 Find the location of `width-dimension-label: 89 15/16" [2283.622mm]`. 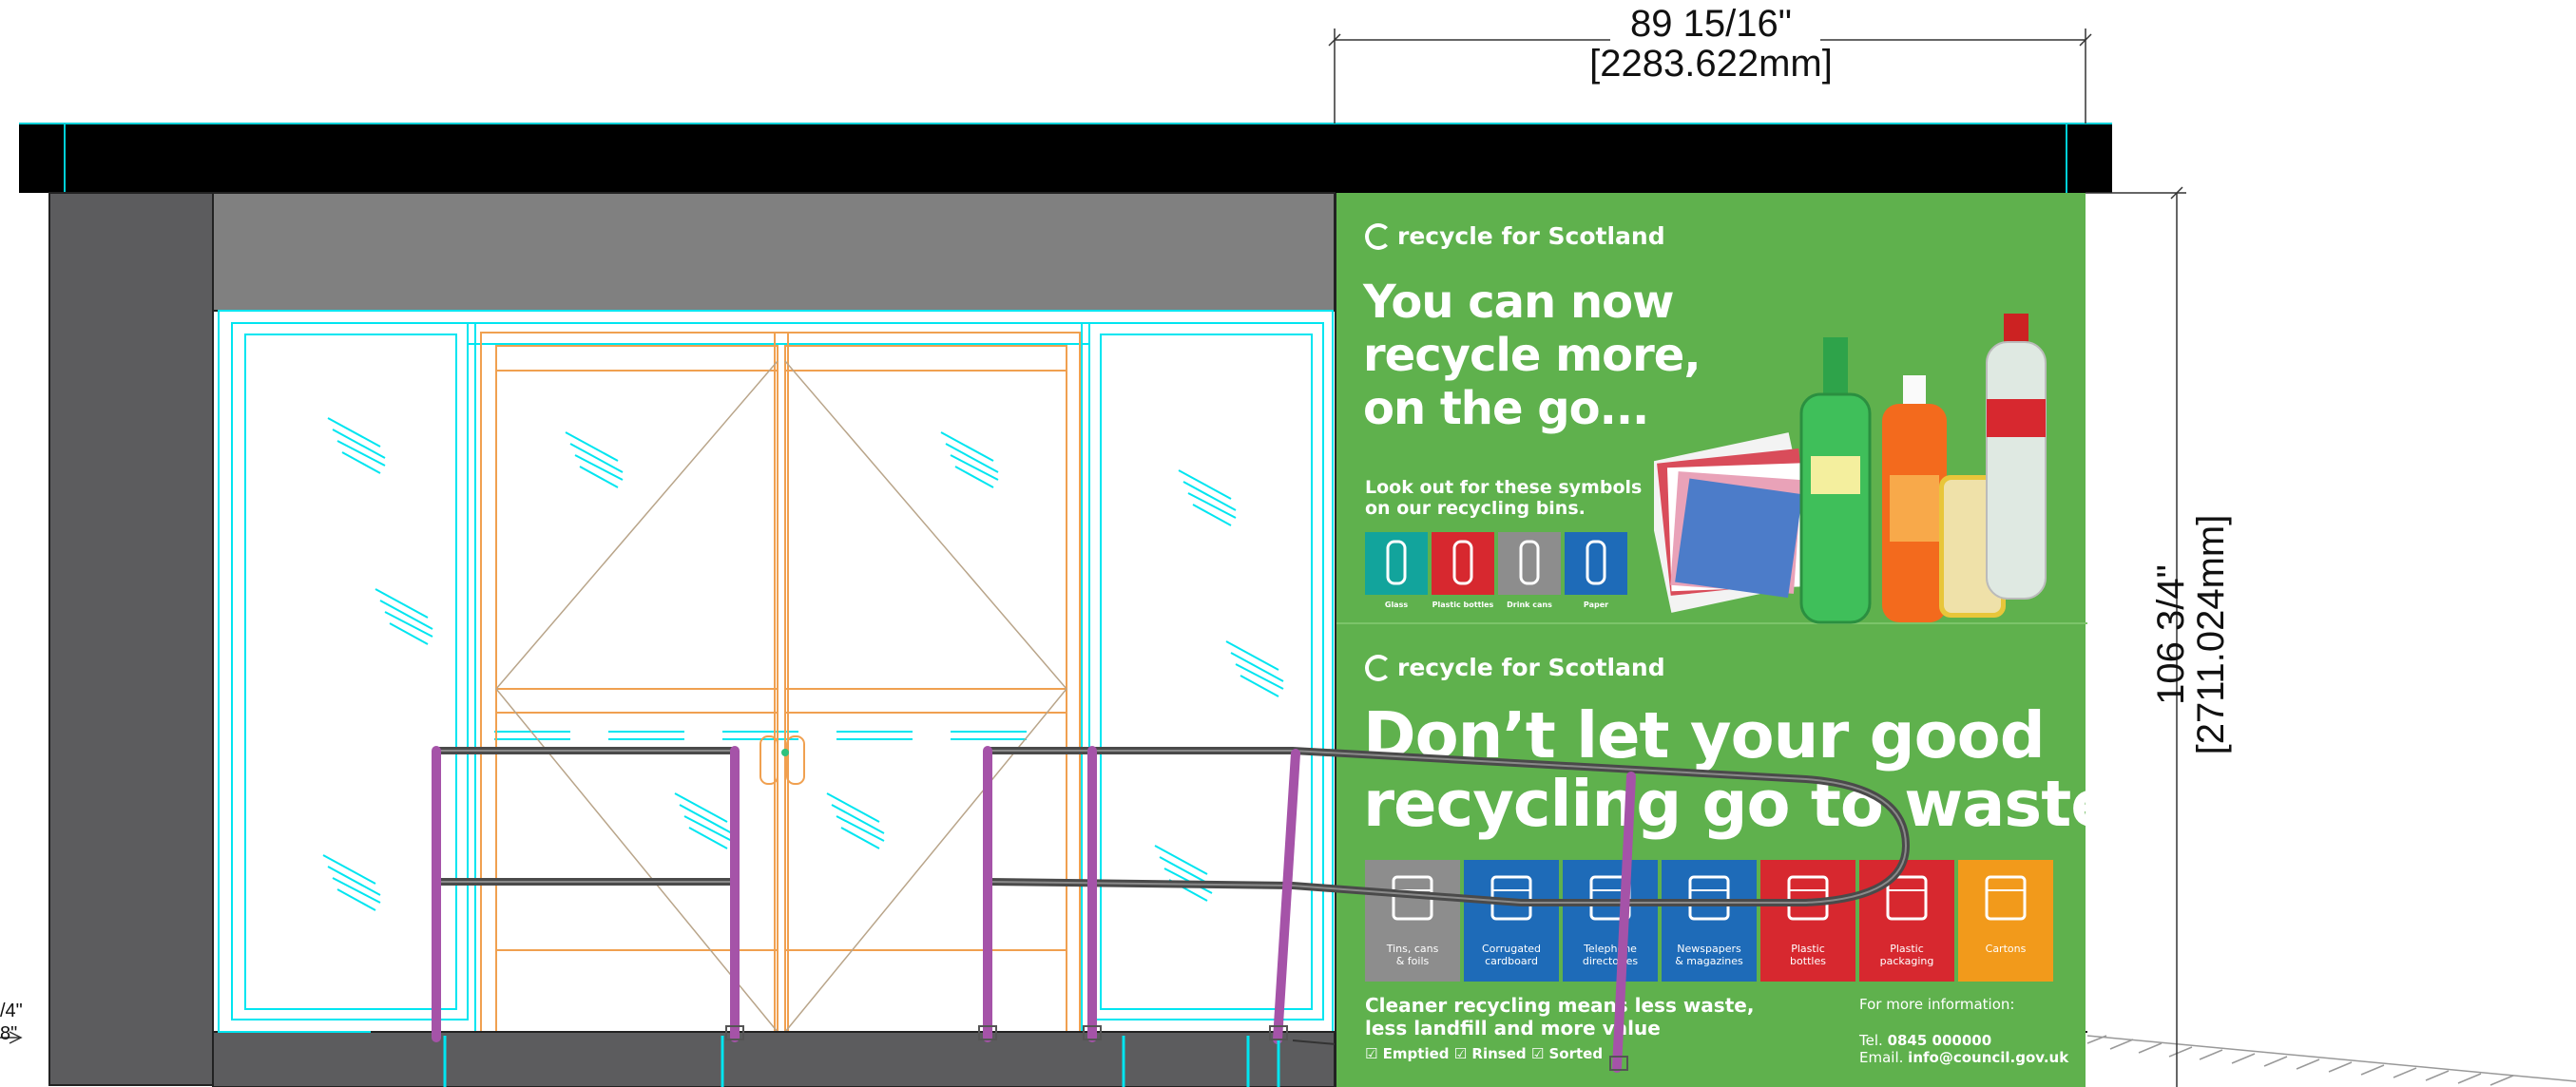

width-dimension-label: 89 15/16" [2283.622mm] is located at coordinates (1711, 44).